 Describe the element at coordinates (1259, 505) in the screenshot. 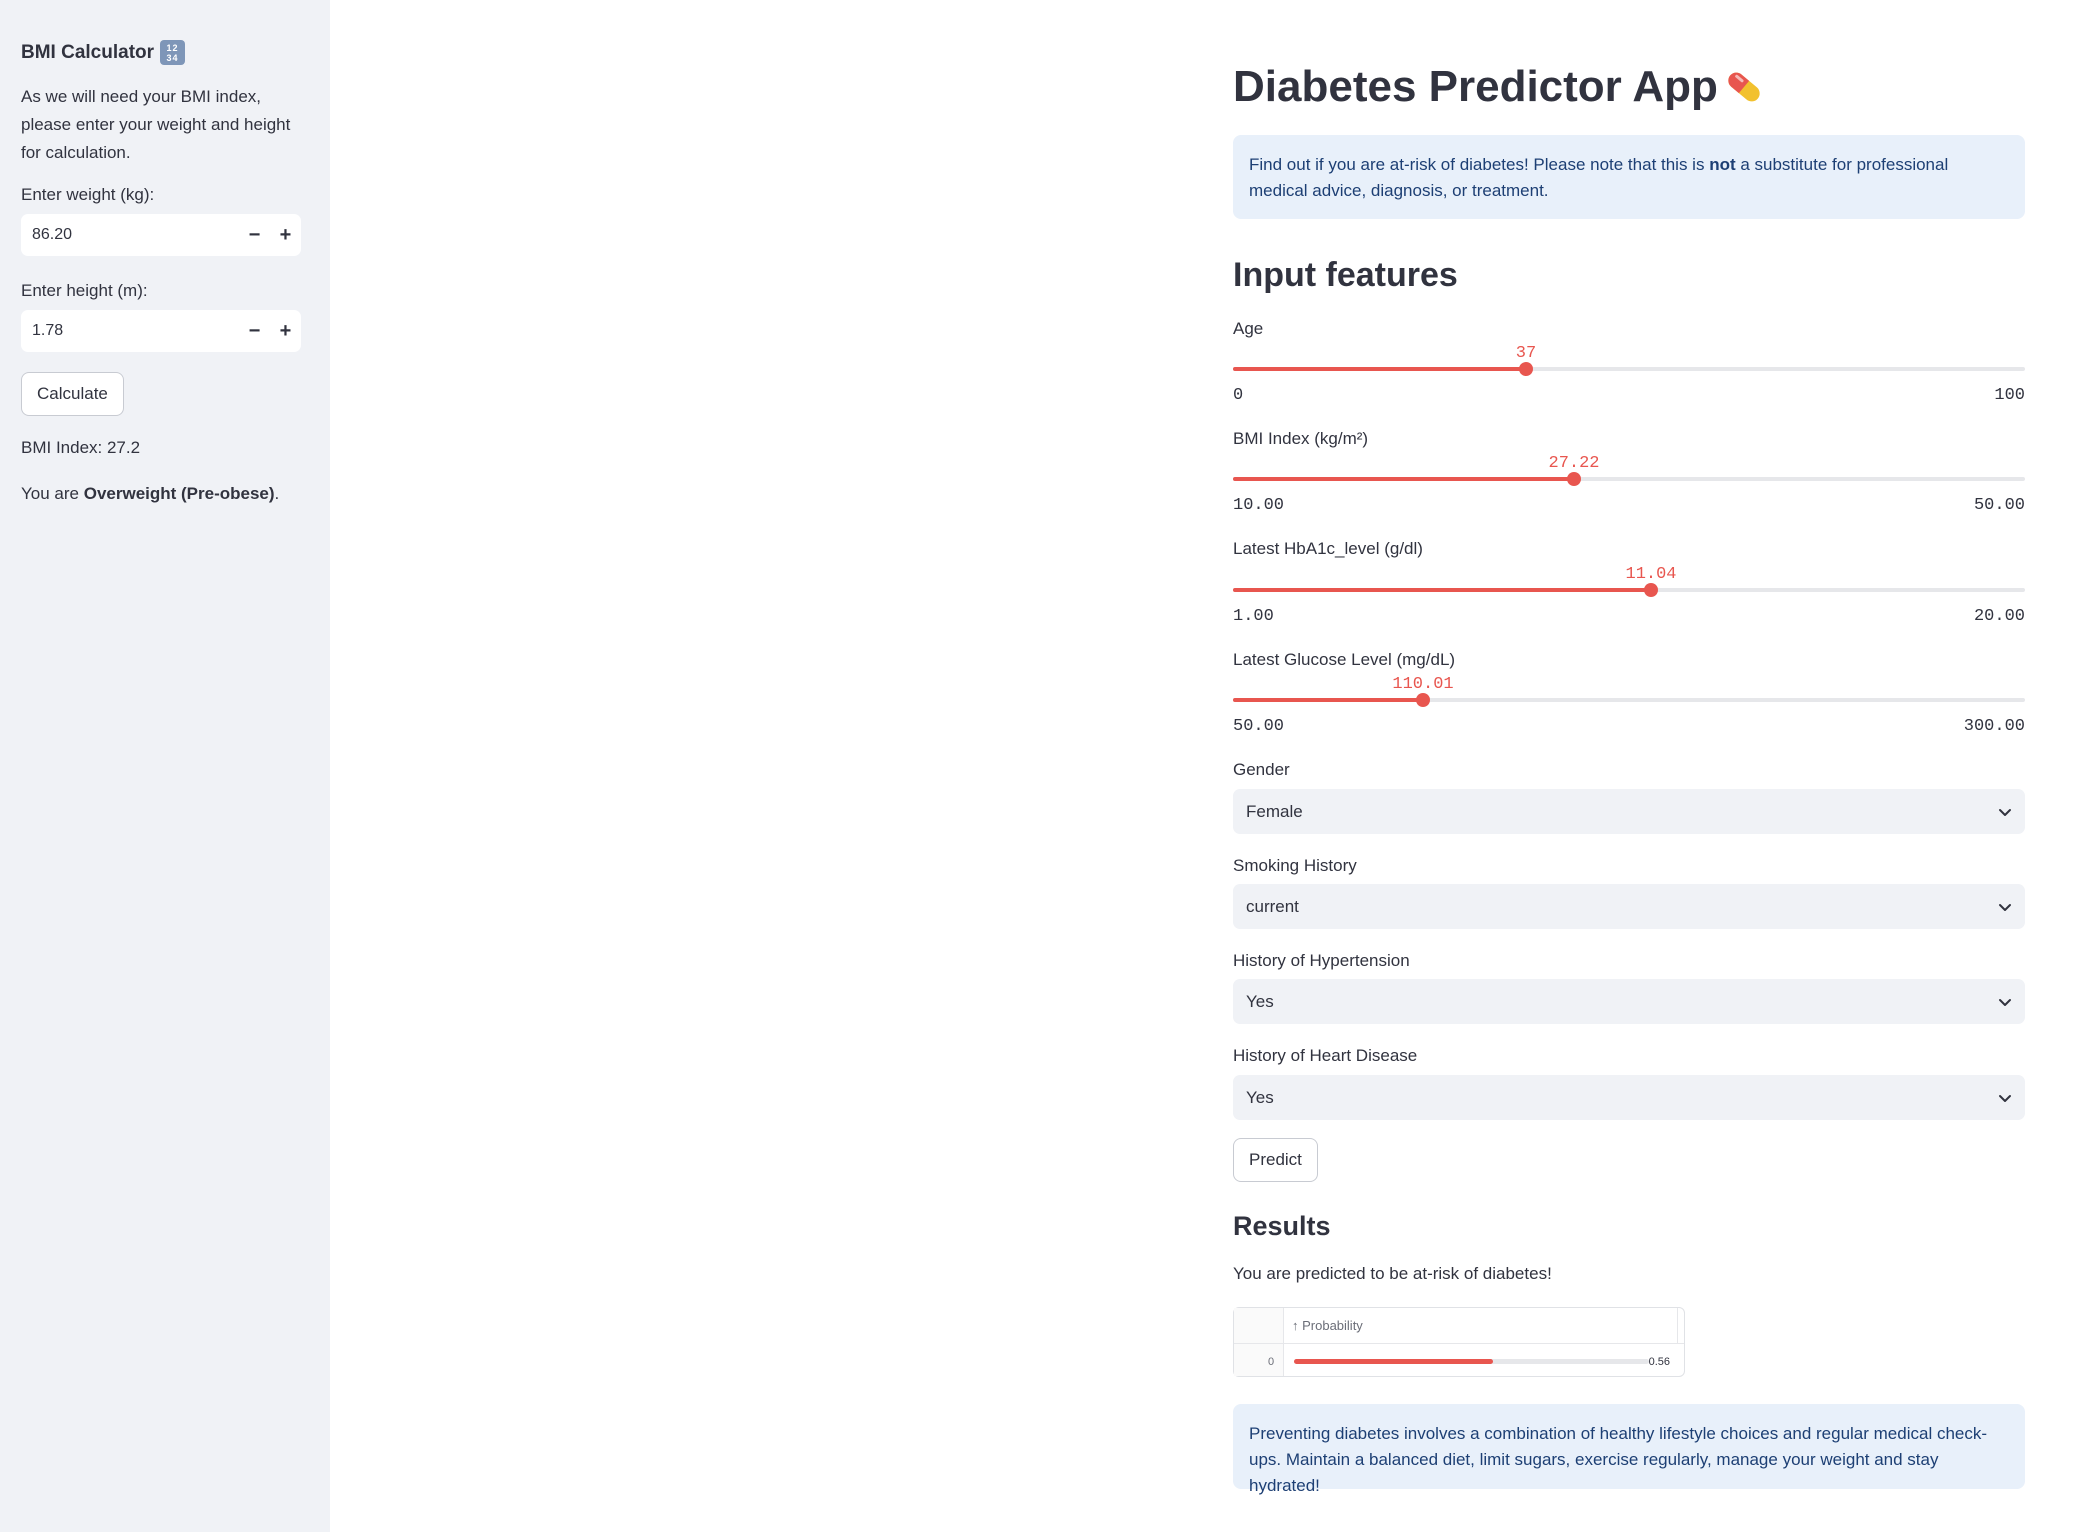

I see `slider-min: 10.00` at that location.